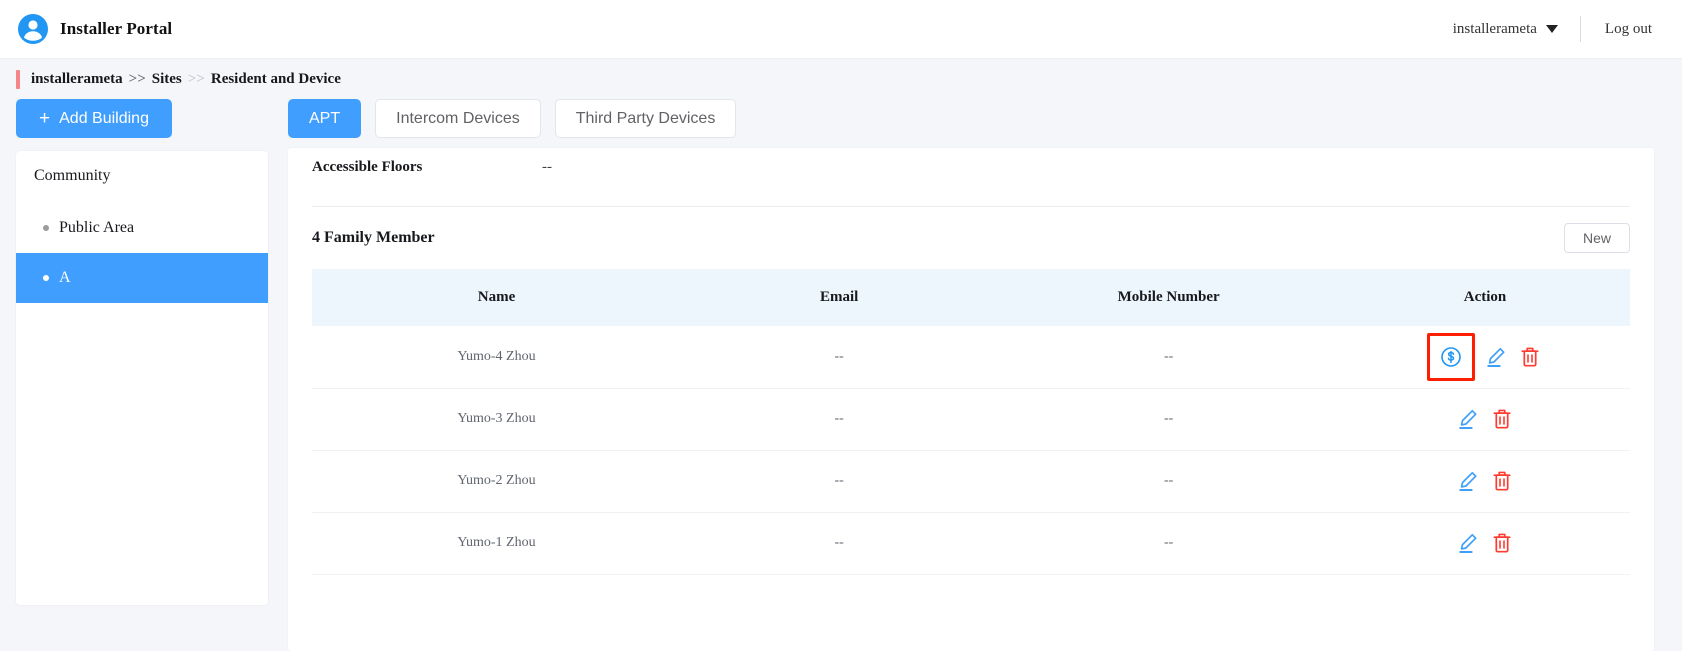  Describe the element at coordinates (497, 419) in the screenshot. I see `cell-name: Yumo-3 Zhou` at that location.